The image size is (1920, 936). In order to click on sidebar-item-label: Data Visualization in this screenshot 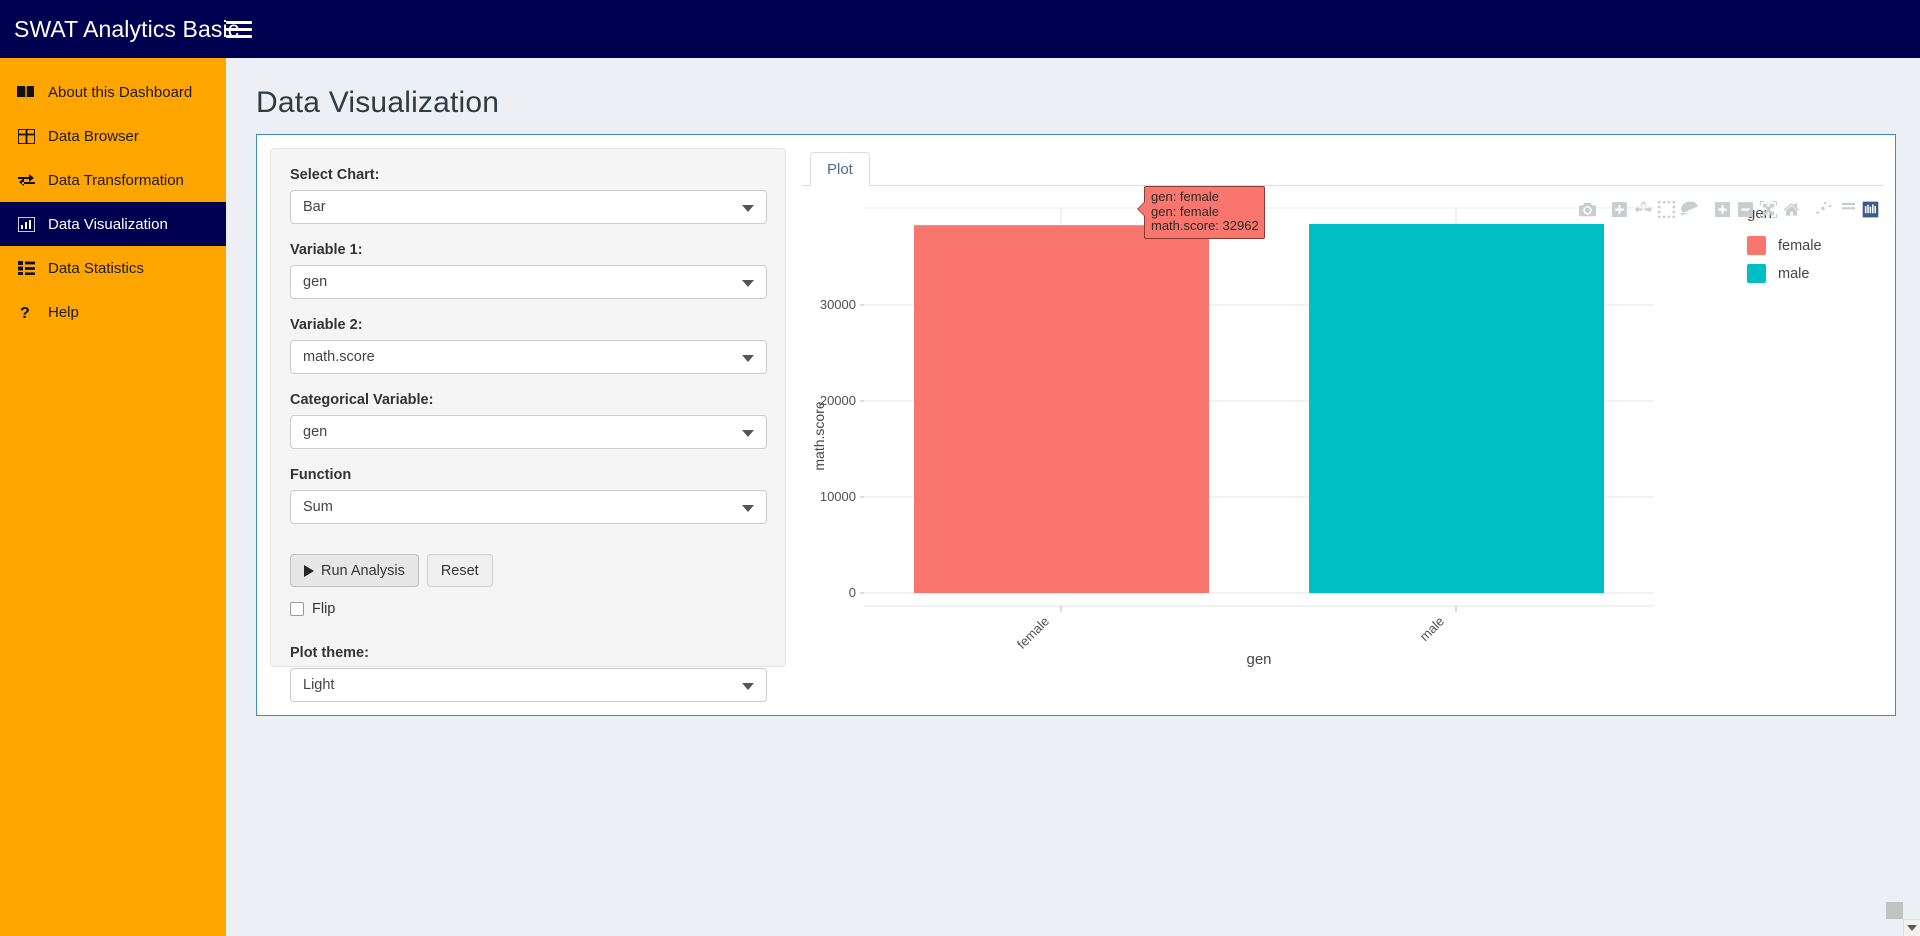, I will do `click(108, 224)`.